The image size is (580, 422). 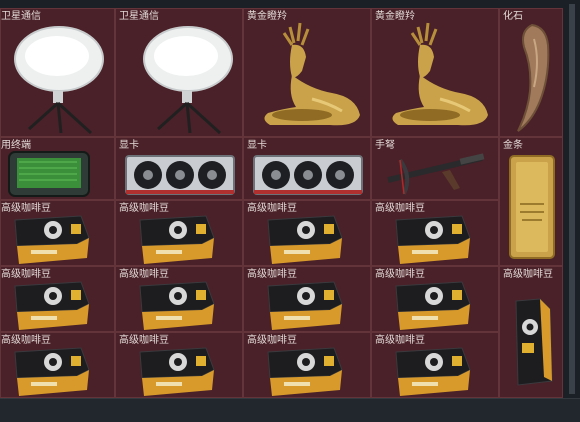 I want to click on item-label: 金条, so click(x=513, y=145).